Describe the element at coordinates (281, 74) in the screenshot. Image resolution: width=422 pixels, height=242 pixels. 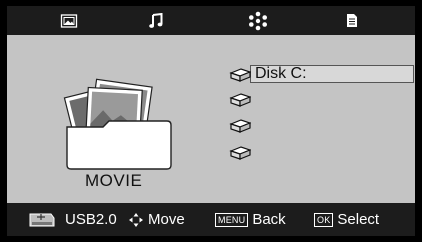
I see `drive-label-1: Disk C:` at that location.